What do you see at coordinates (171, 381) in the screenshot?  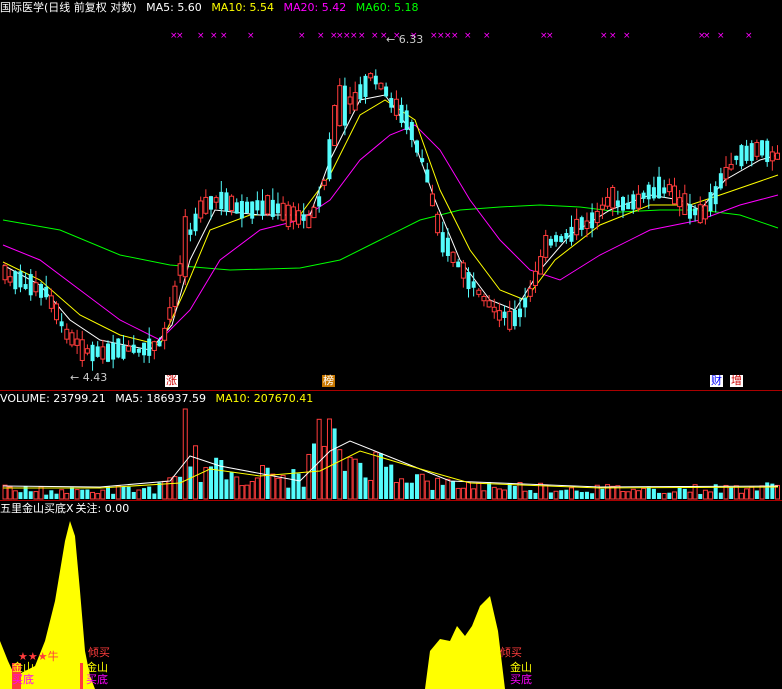 I see `event-tag-limit-up: 涨` at bounding box center [171, 381].